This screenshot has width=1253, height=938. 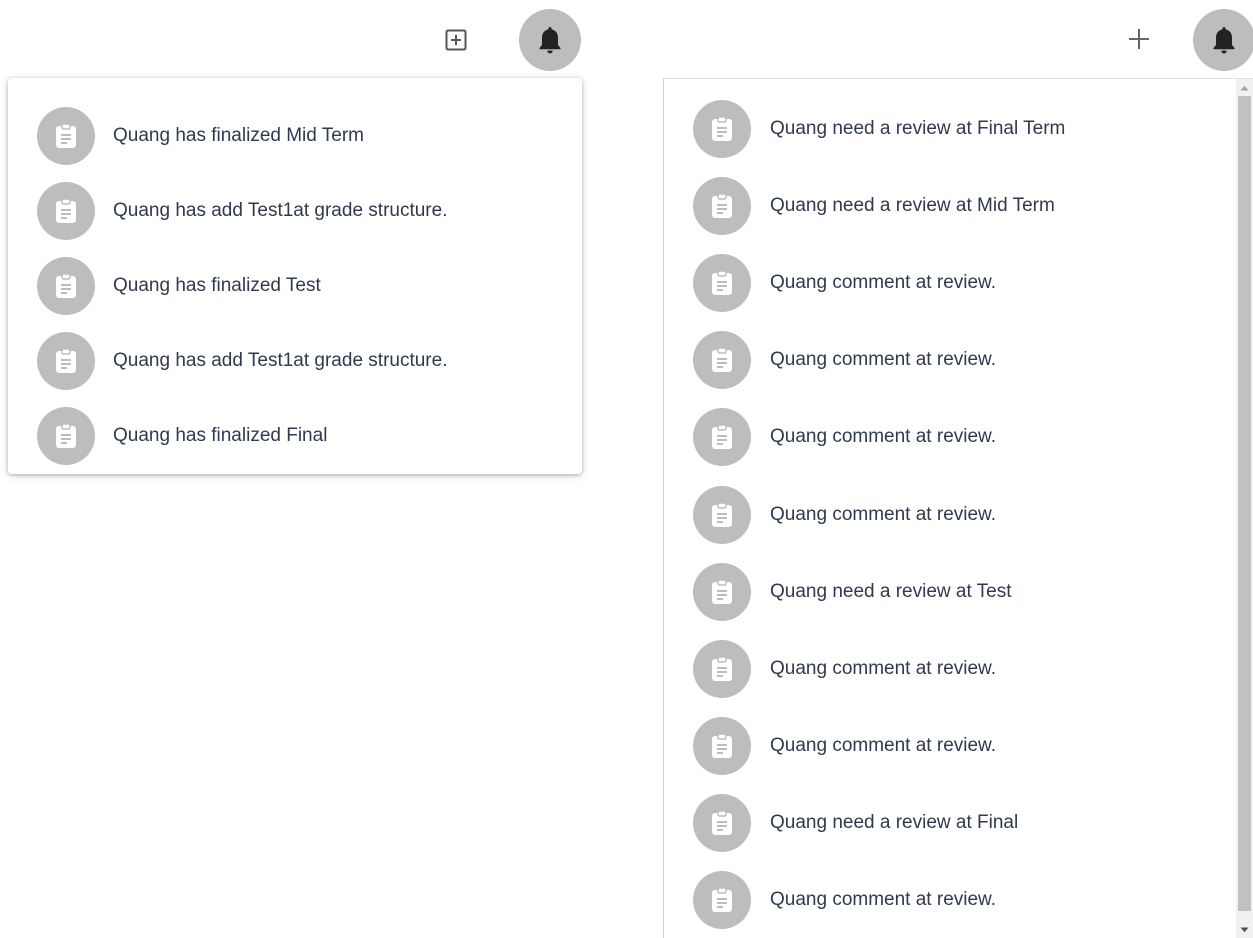 What do you see at coordinates (220, 435) in the screenshot?
I see `notification-text: Quang has finalized Final` at bounding box center [220, 435].